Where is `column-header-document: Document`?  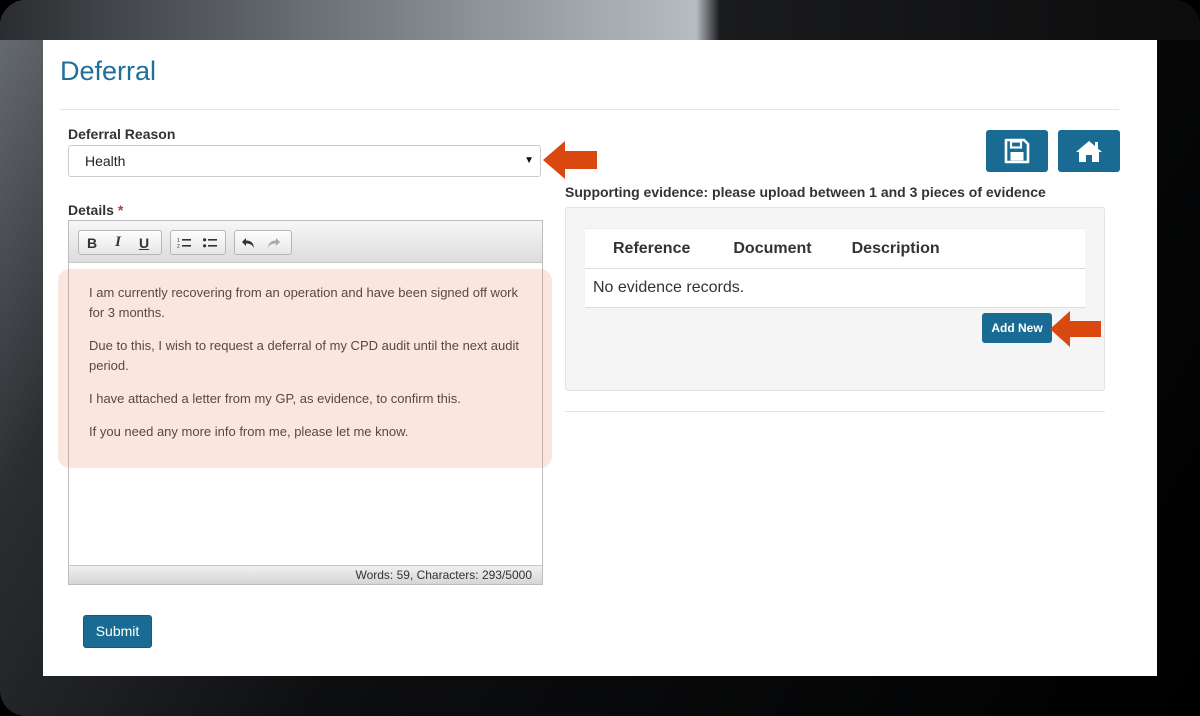
column-header-document: Document is located at coordinates (772, 248).